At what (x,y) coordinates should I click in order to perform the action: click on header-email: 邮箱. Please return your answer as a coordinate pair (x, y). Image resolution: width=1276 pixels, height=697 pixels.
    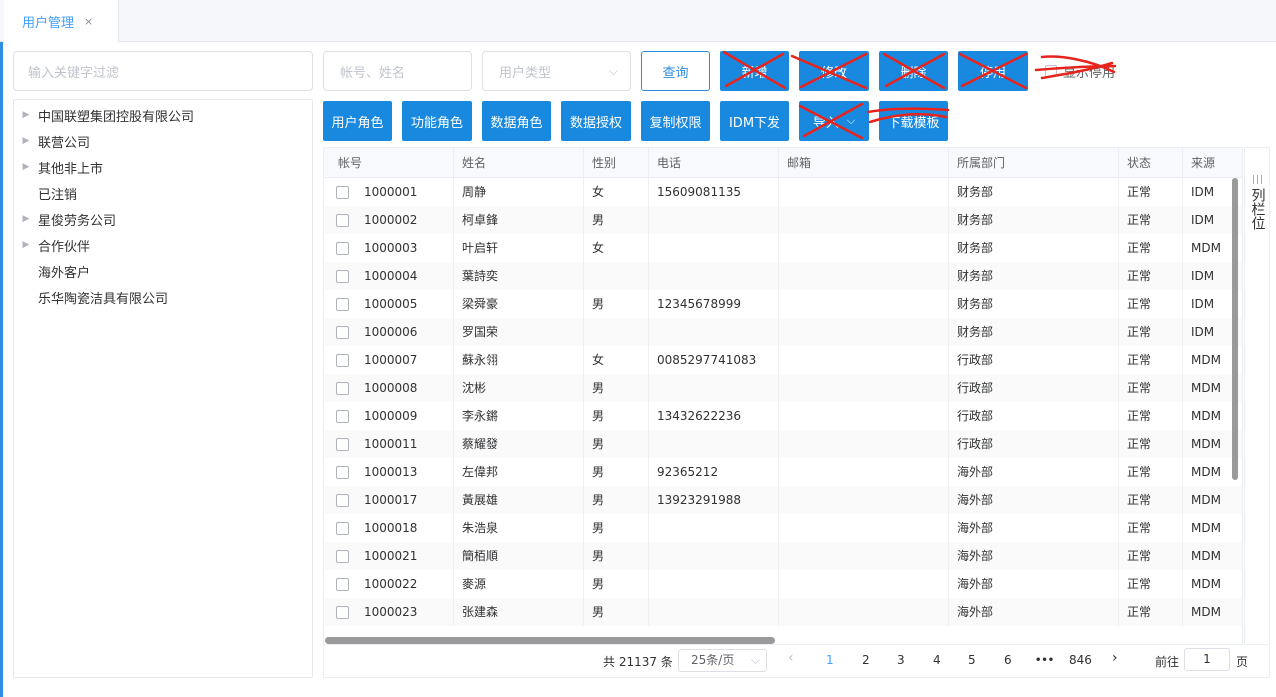
    Looking at the image, I should click on (864, 163).